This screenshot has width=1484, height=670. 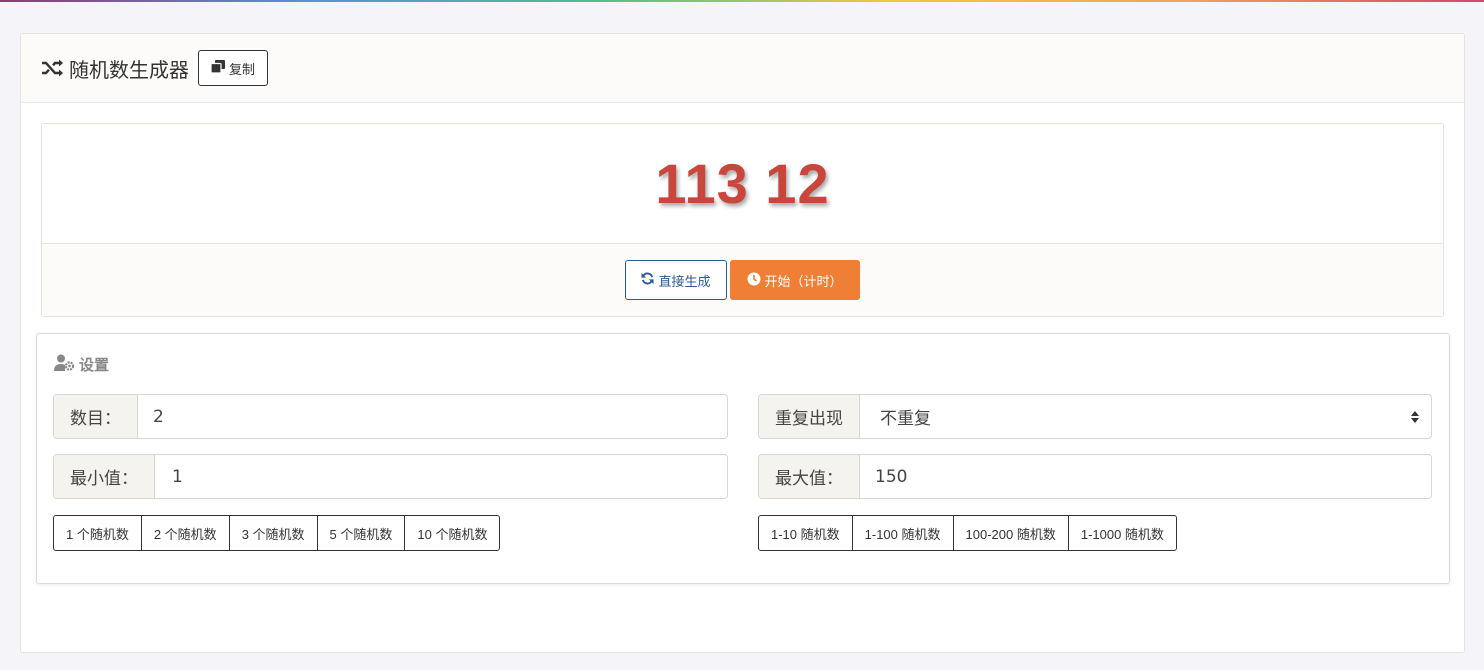 I want to click on max-input, so click(x=1145, y=476).